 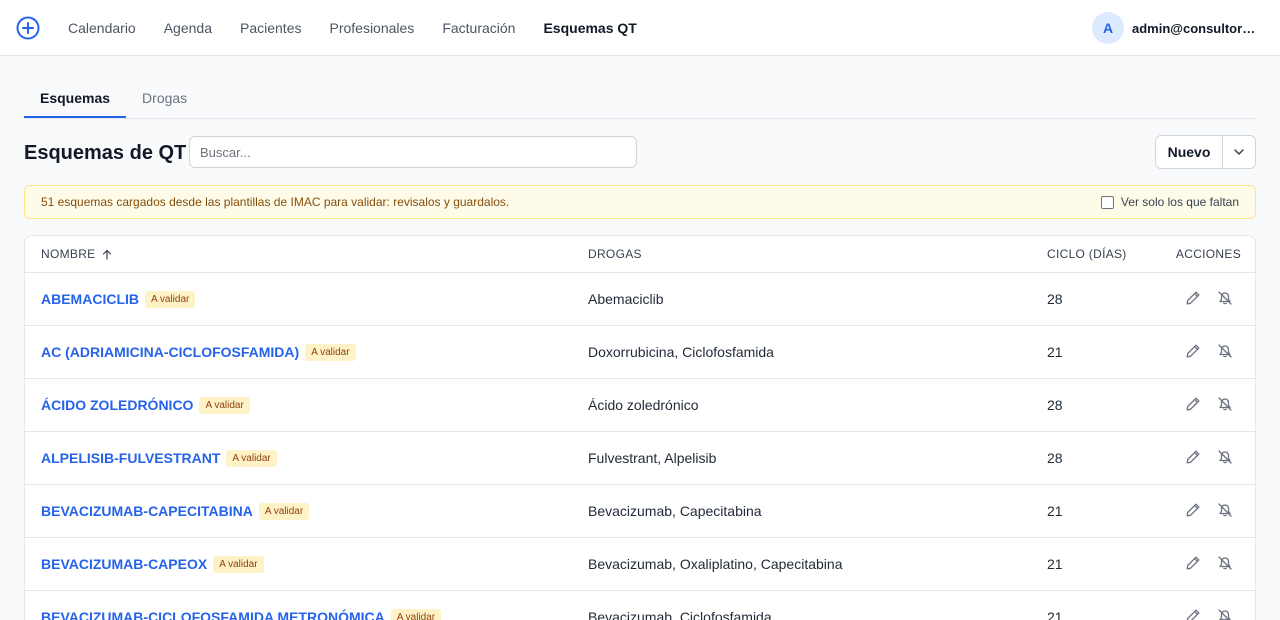 I want to click on tab-drogas: Drogas, so click(x=164, y=99).